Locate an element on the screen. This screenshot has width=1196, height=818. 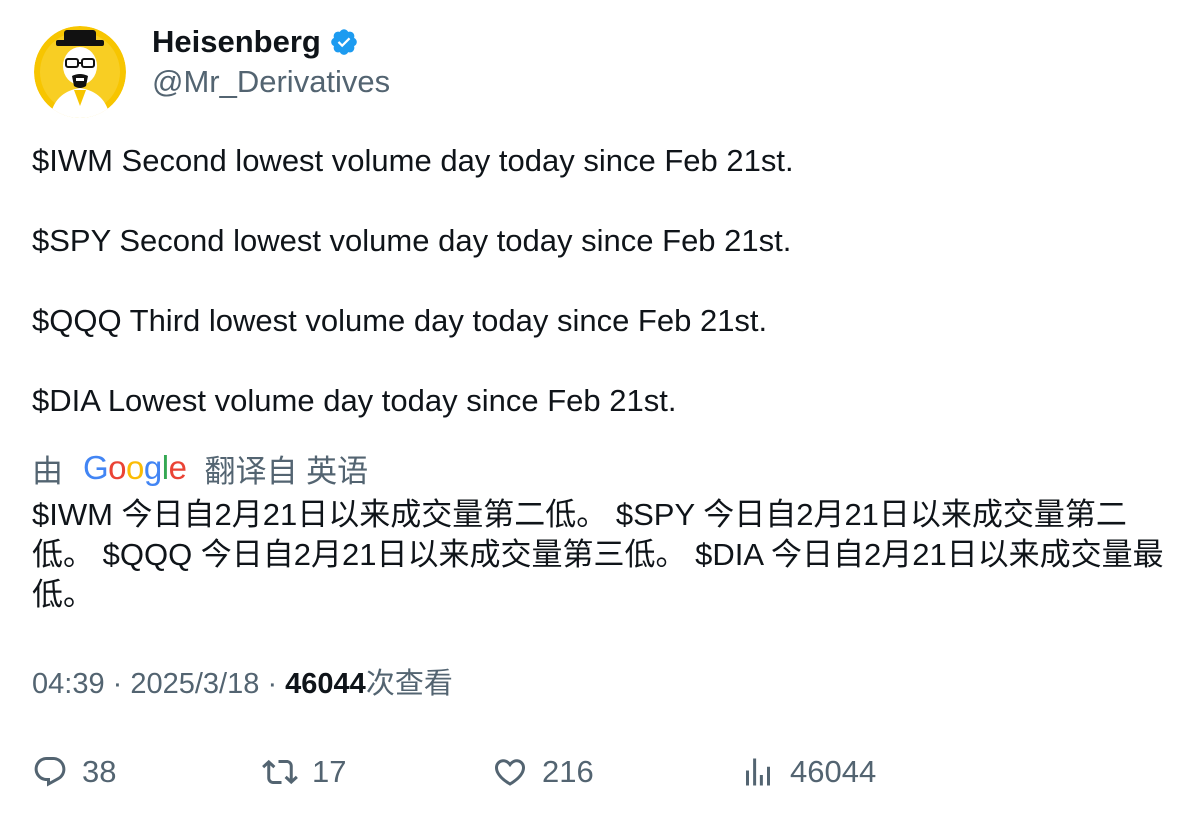
views-action-count: 46044 is located at coordinates (833, 771).